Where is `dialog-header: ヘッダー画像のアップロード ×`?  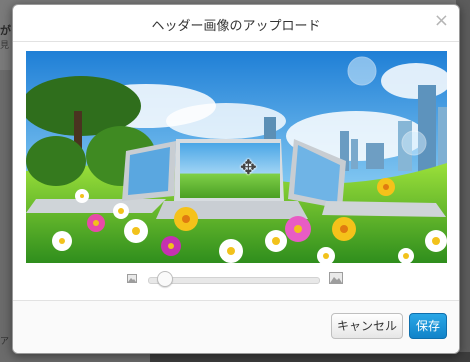
dialog-header: ヘッダー画像のアップロード × is located at coordinates (236, 23).